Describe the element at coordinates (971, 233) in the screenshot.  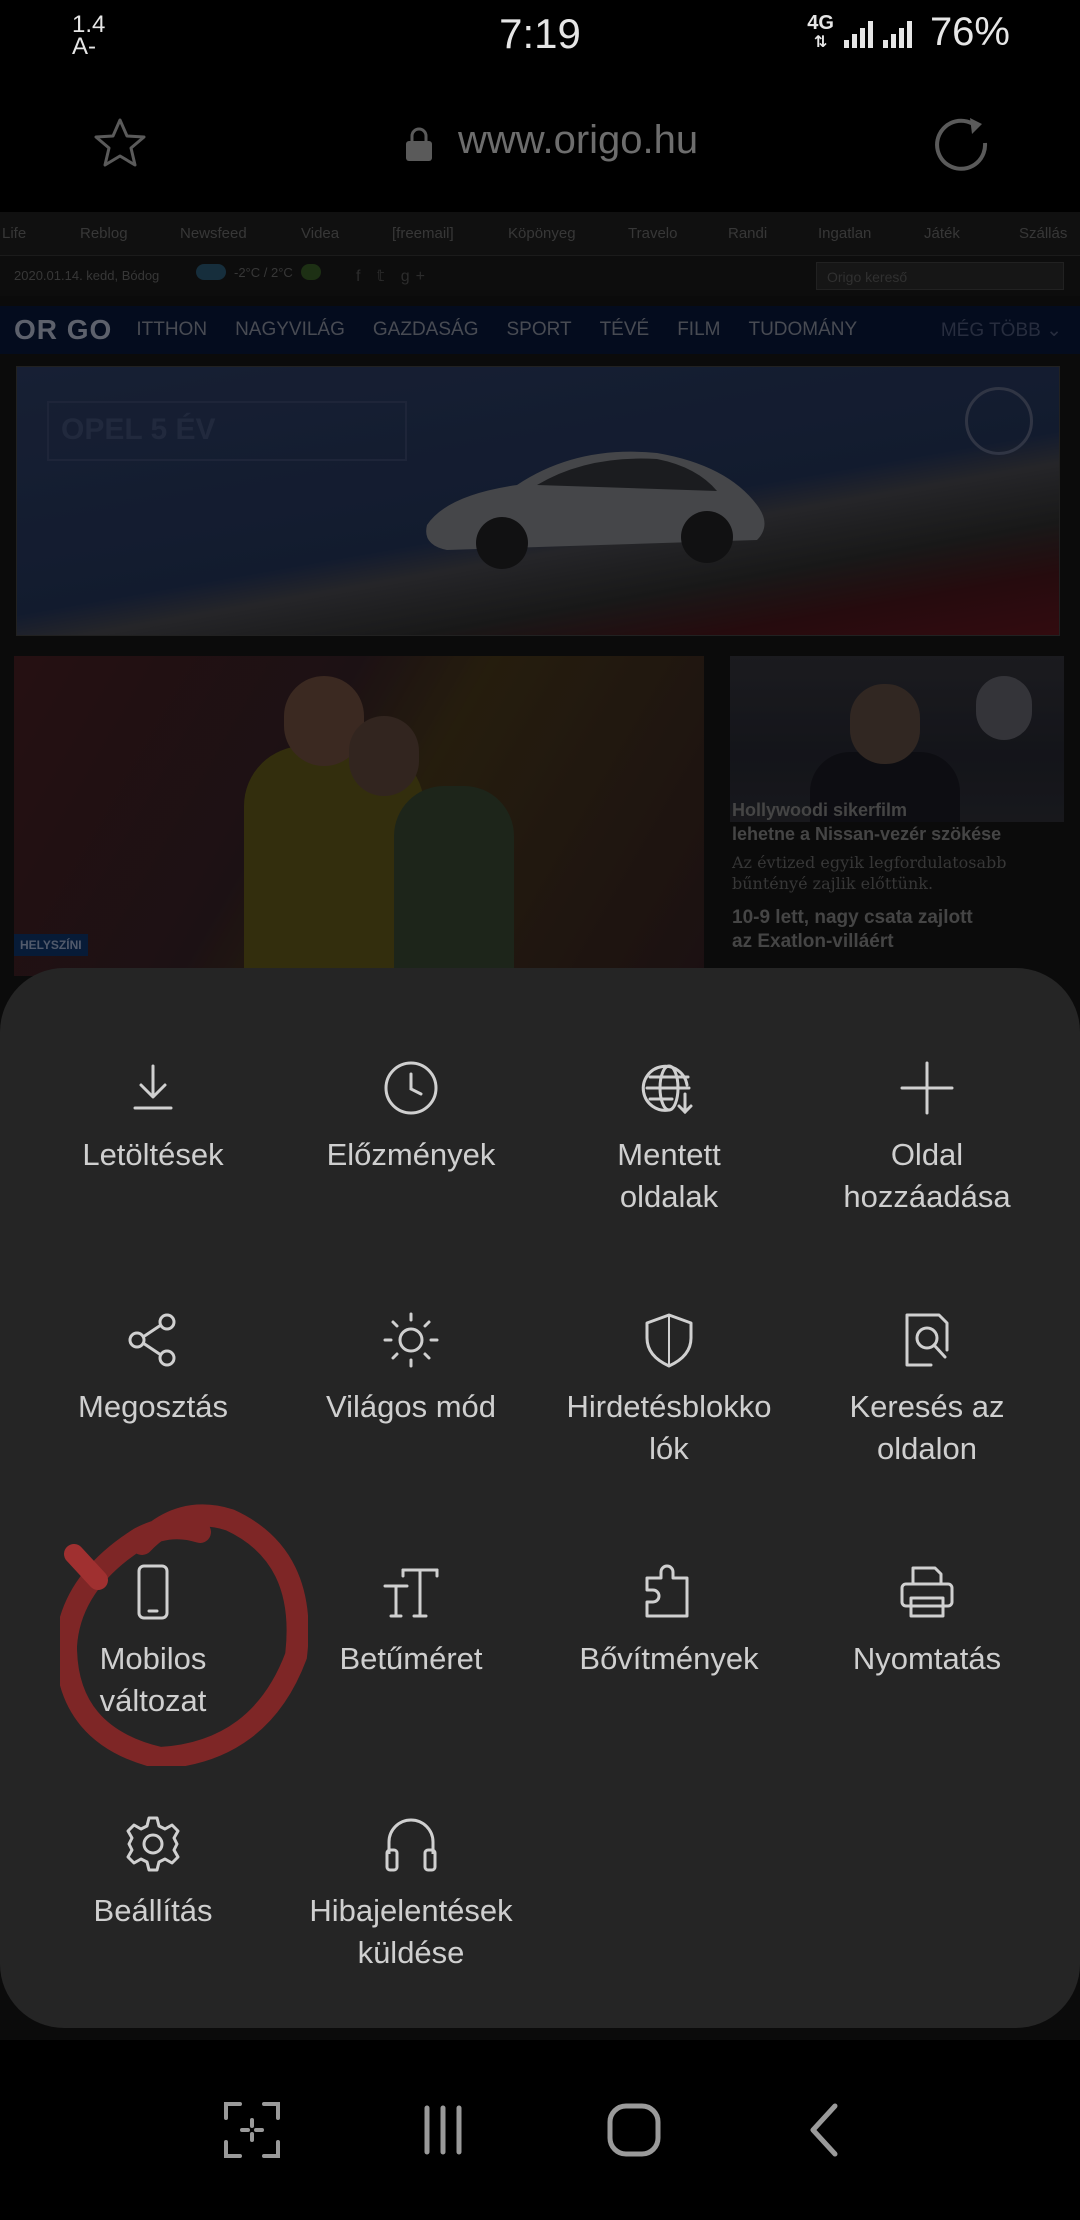
I see `site-link: Játék` at that location.